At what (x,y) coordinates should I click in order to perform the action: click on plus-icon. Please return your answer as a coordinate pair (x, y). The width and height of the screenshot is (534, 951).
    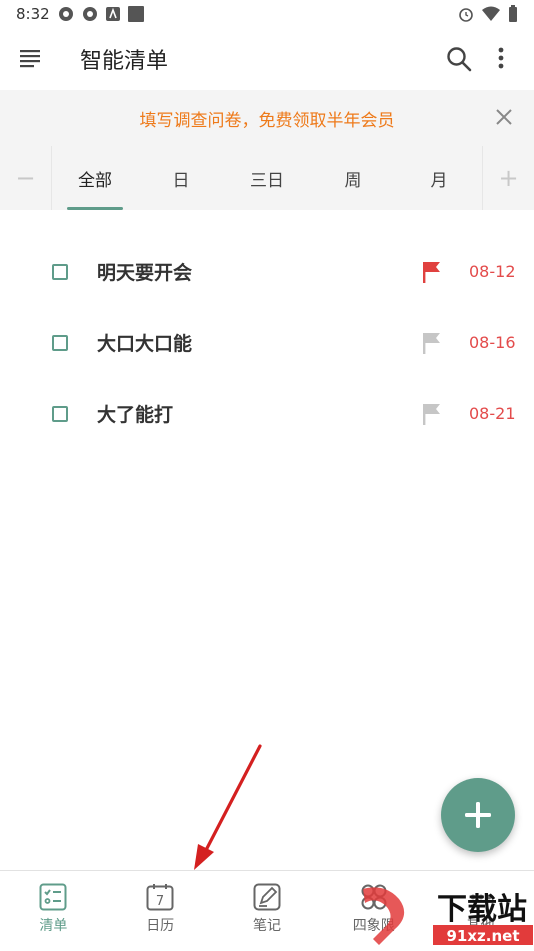
    Looking at the image, I should click on (478, 815).